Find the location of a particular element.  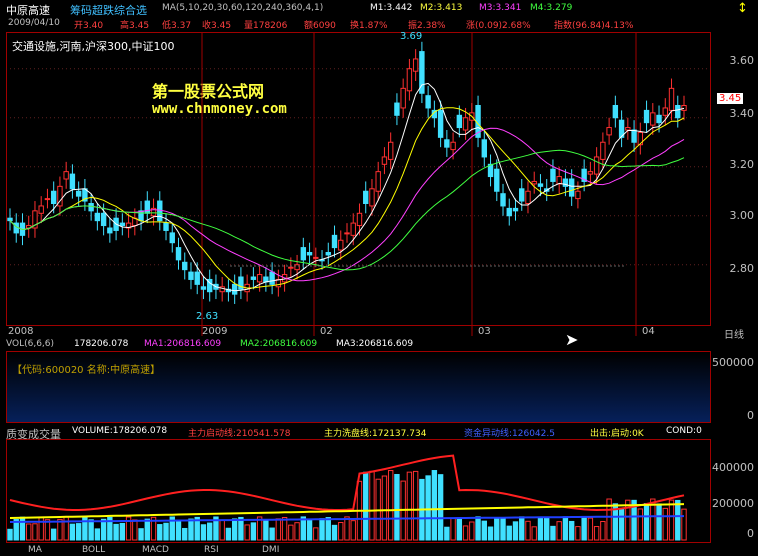

tab-ma: MA is located at coordinates (35, 550).